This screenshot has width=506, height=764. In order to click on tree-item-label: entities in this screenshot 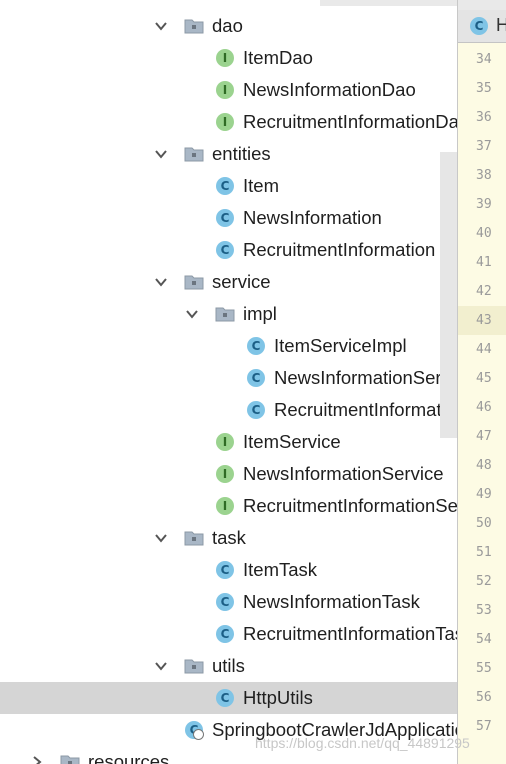, I will do `click(241, 153)`.